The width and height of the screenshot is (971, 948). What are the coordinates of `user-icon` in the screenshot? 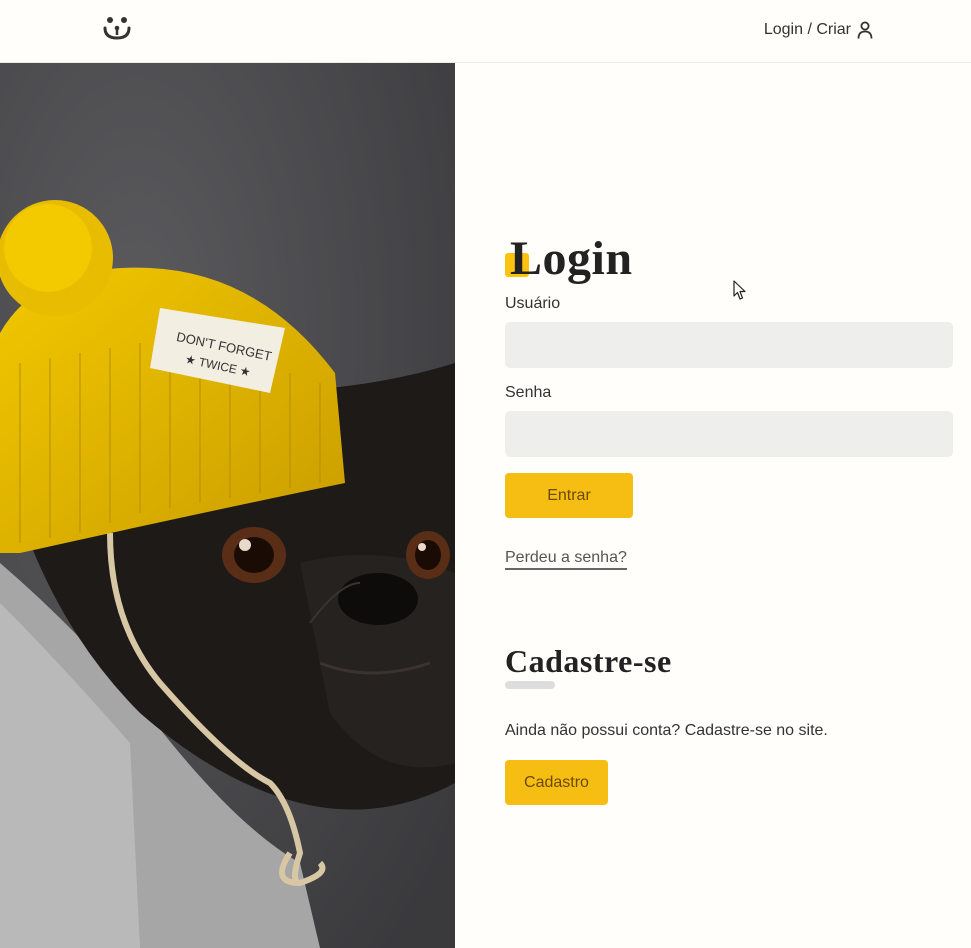 It's located at (865, 30).